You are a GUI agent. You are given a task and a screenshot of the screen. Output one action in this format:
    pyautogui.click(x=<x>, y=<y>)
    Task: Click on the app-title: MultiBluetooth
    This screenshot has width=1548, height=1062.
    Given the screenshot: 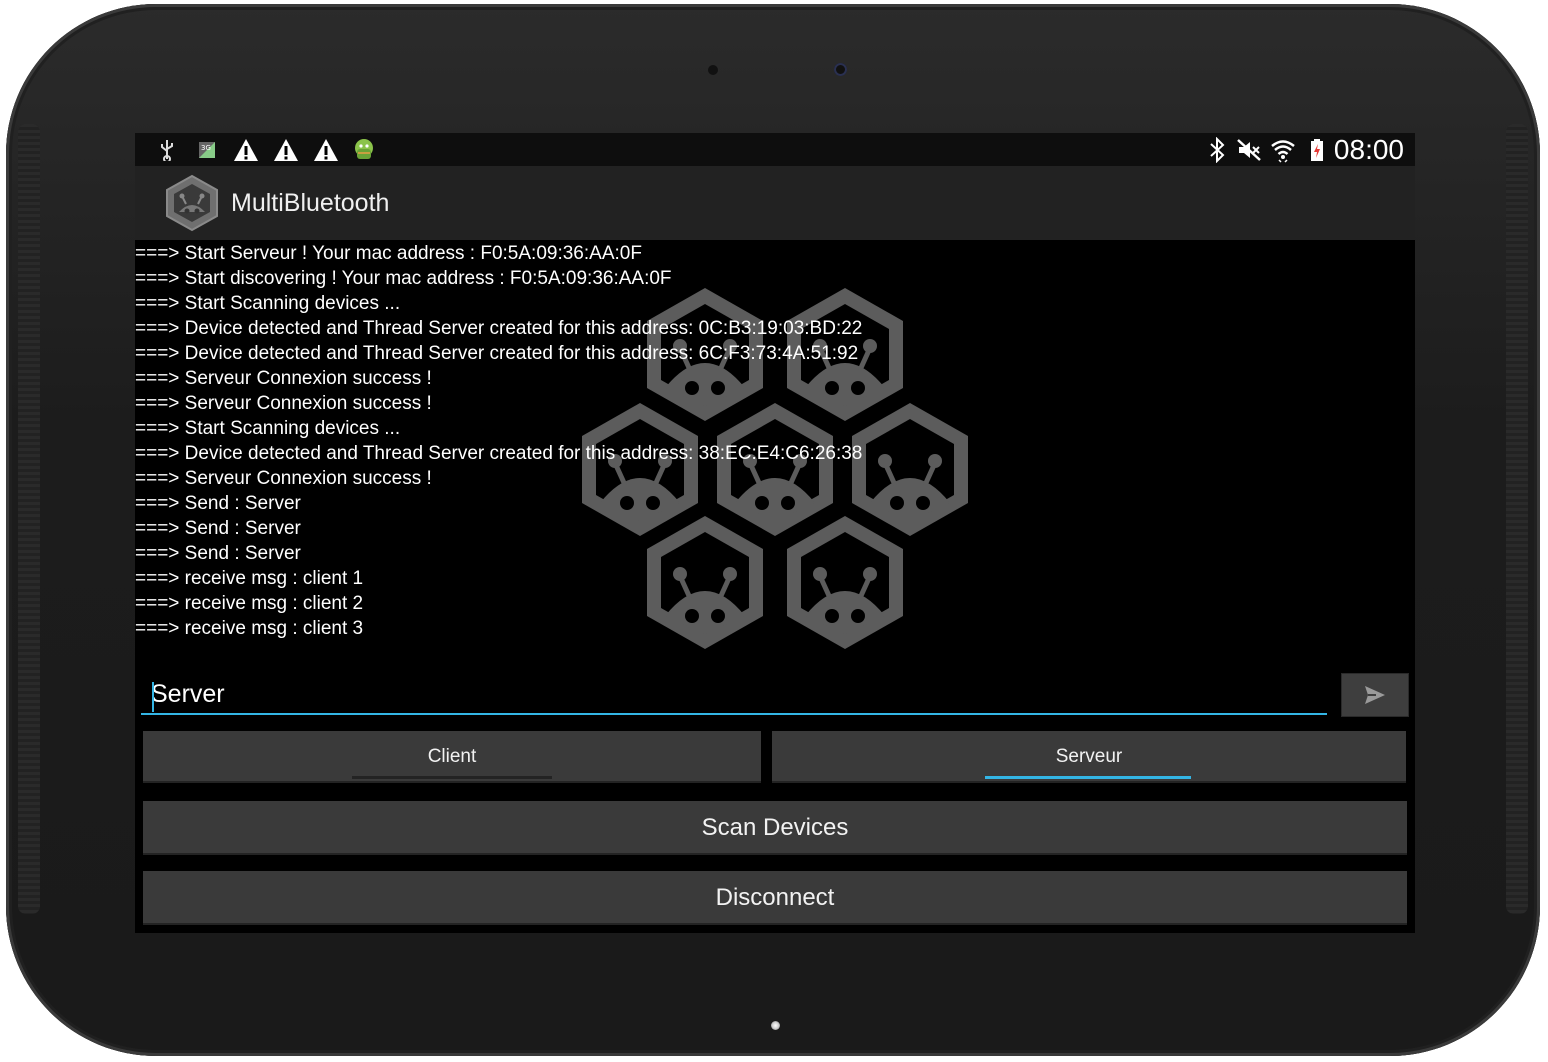 What is the action you would take?
    pyautogui.click(x=310, y=203)
    